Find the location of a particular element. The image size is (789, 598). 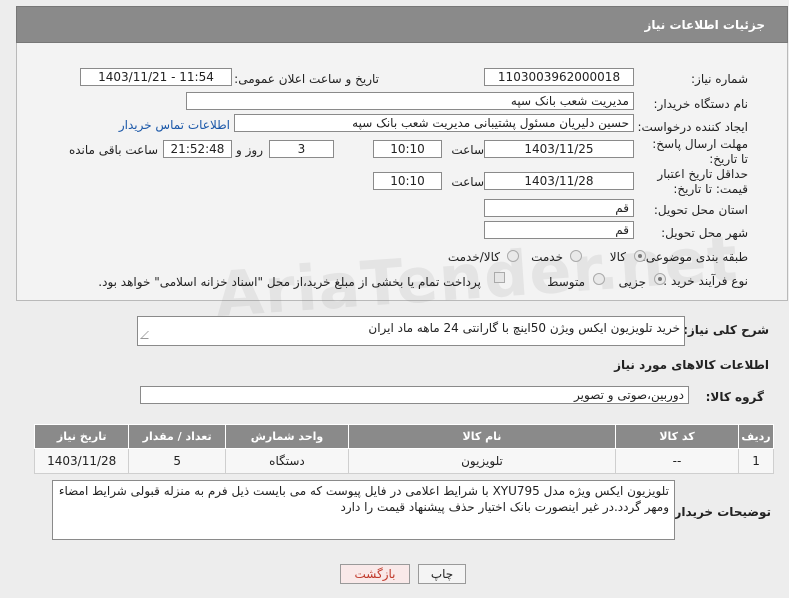

cell-row-number: 1 is located at coordinates (756, 461).